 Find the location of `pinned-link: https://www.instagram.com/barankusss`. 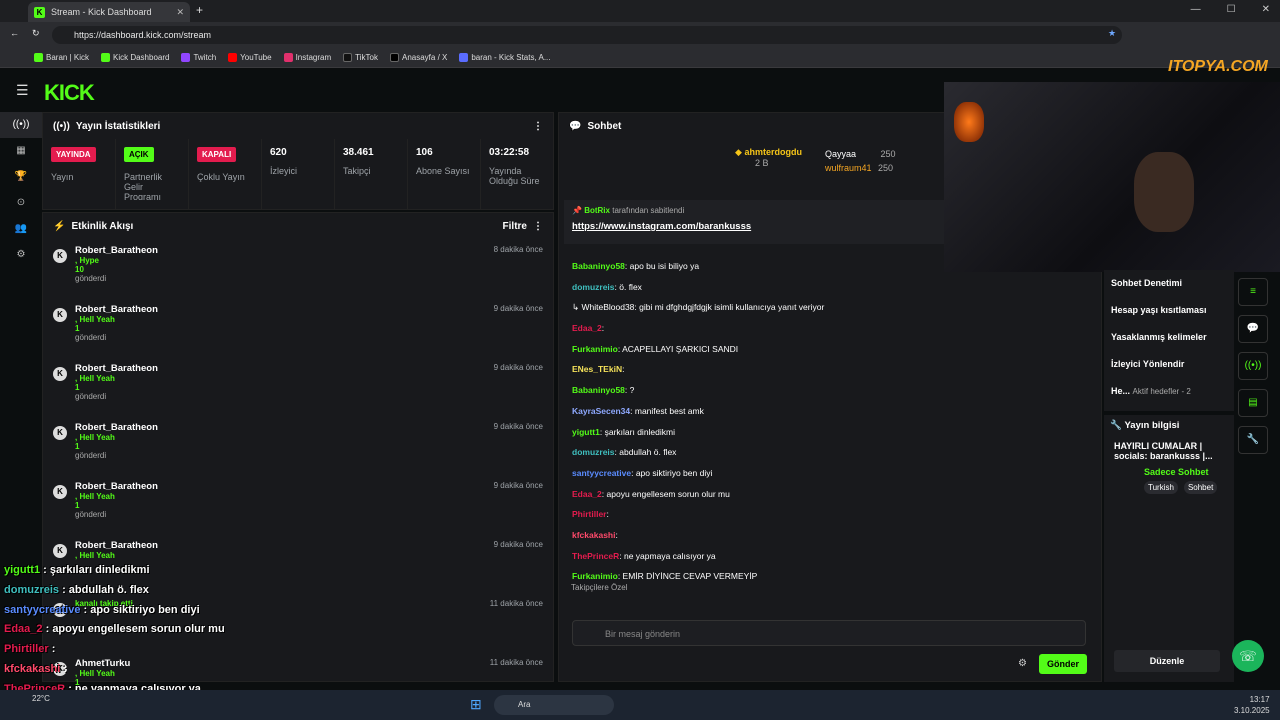

pinned-link: https://www.instagram.com/barankusss is located at coordinates (754, 226).